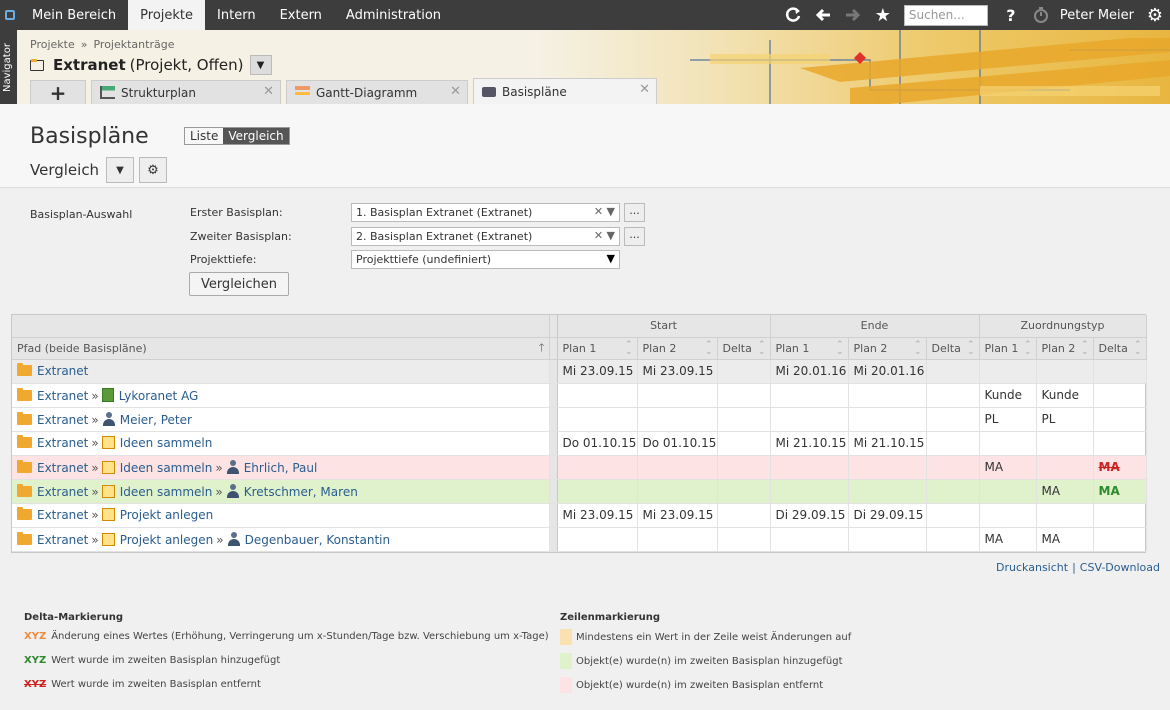 This screenshot has width=1170, height=710. What do you see at coordinates (241, 236) in the screenshot?
I see `second-basisplan-label: Zweiter Basisplan:` at bounding box center [241, 236].